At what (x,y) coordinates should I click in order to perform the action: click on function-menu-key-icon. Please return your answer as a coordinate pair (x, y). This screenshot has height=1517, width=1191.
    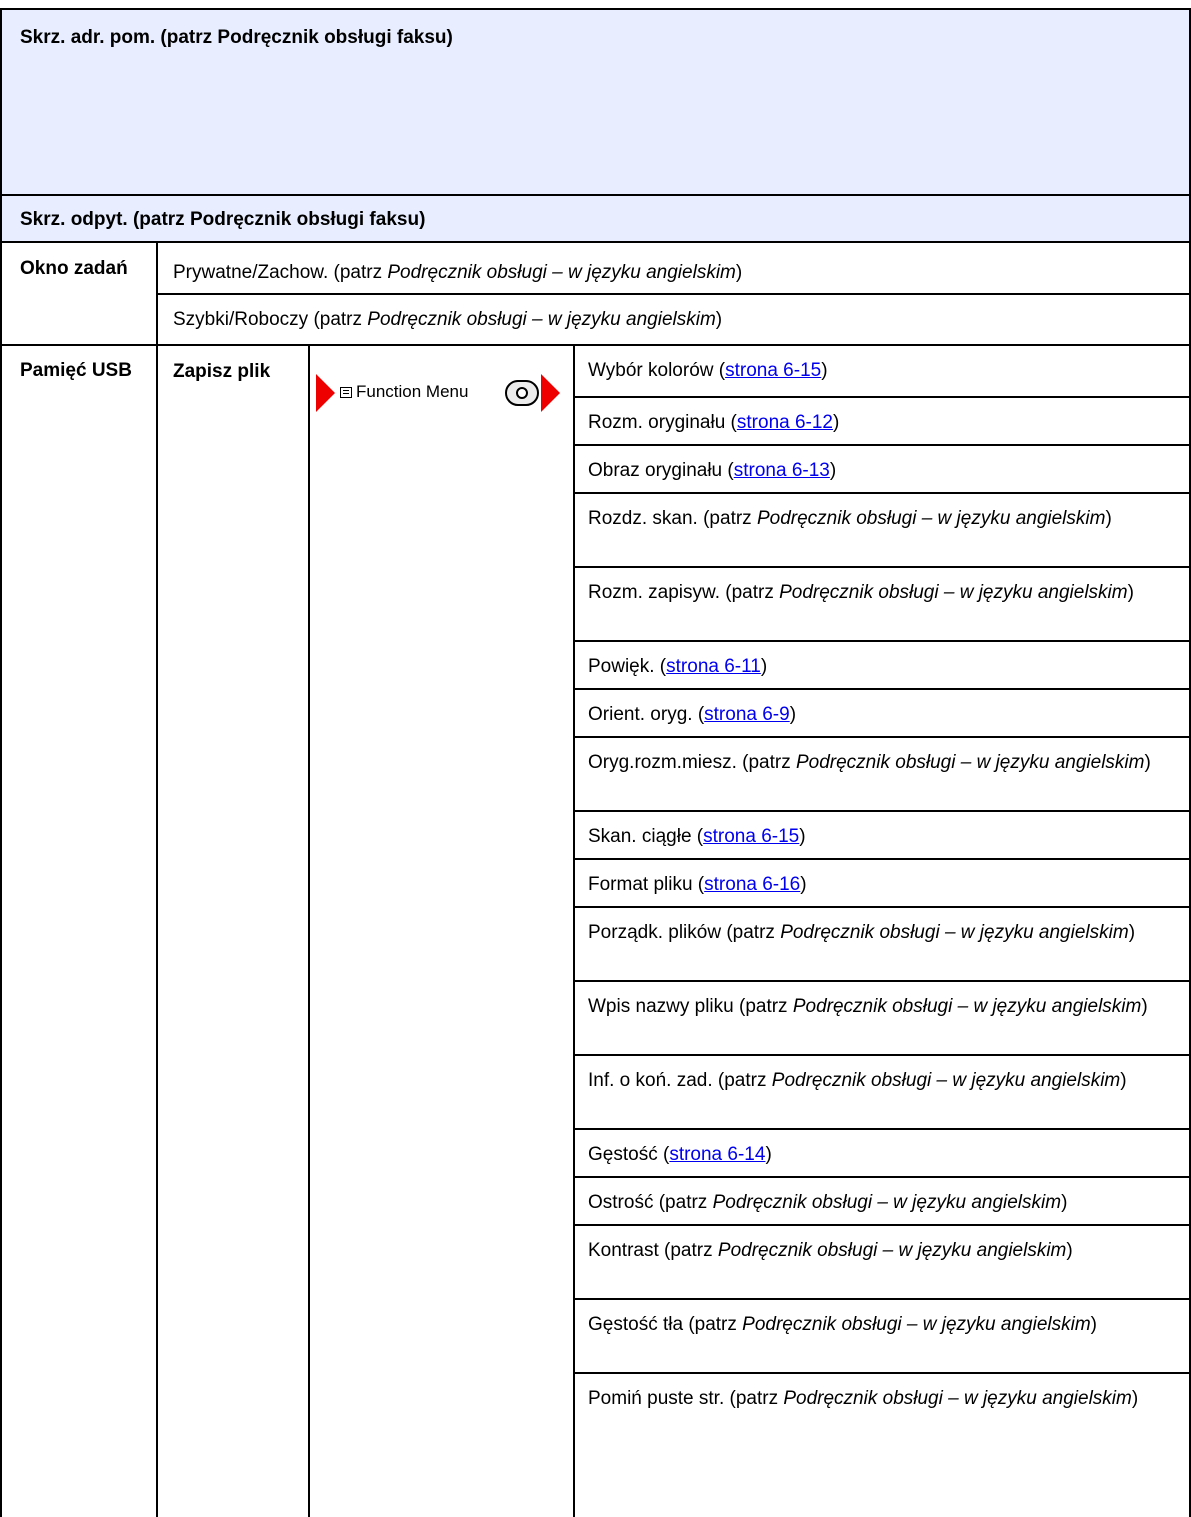
    Looking at the image, I should click on (522, 393).